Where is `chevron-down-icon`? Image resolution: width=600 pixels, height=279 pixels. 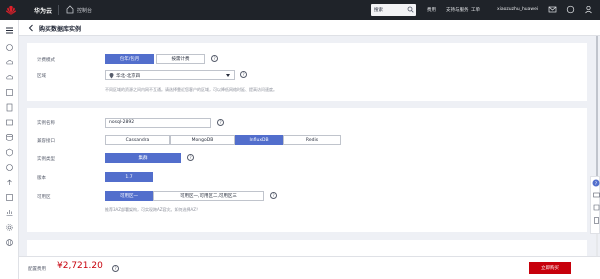
chevron-down-icon is located at coordinates (228, 75).